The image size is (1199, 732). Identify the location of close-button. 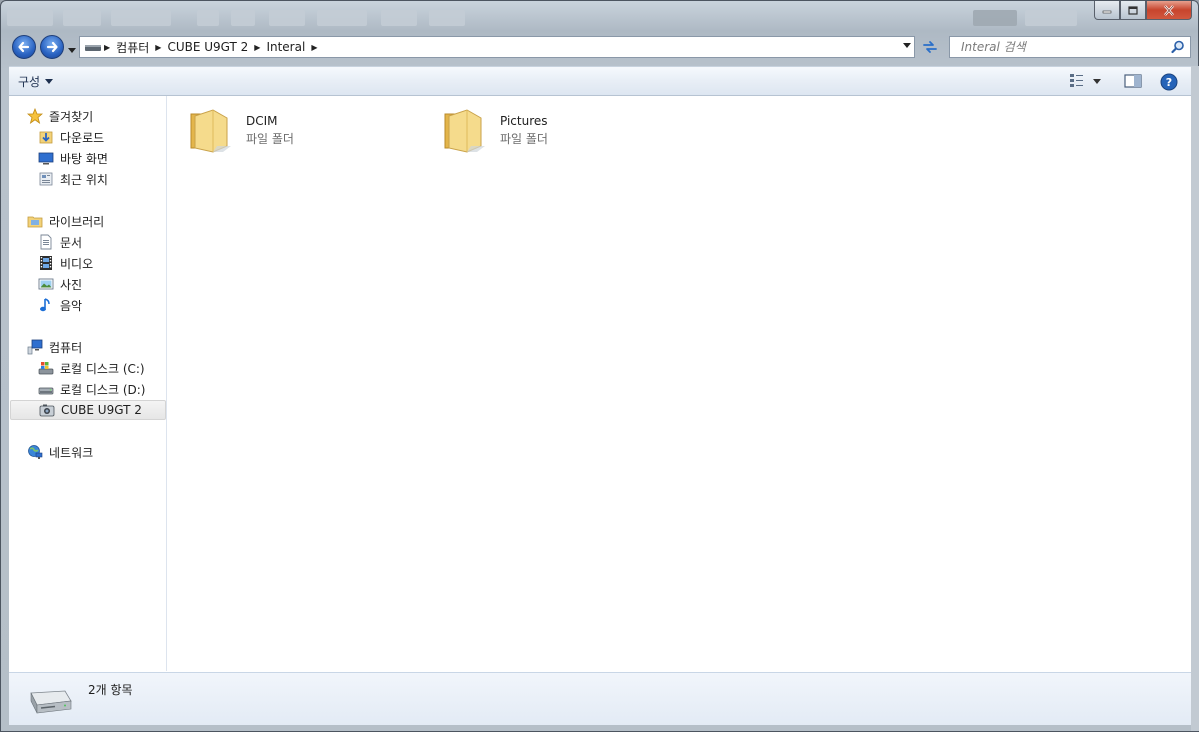
(1169, 10).